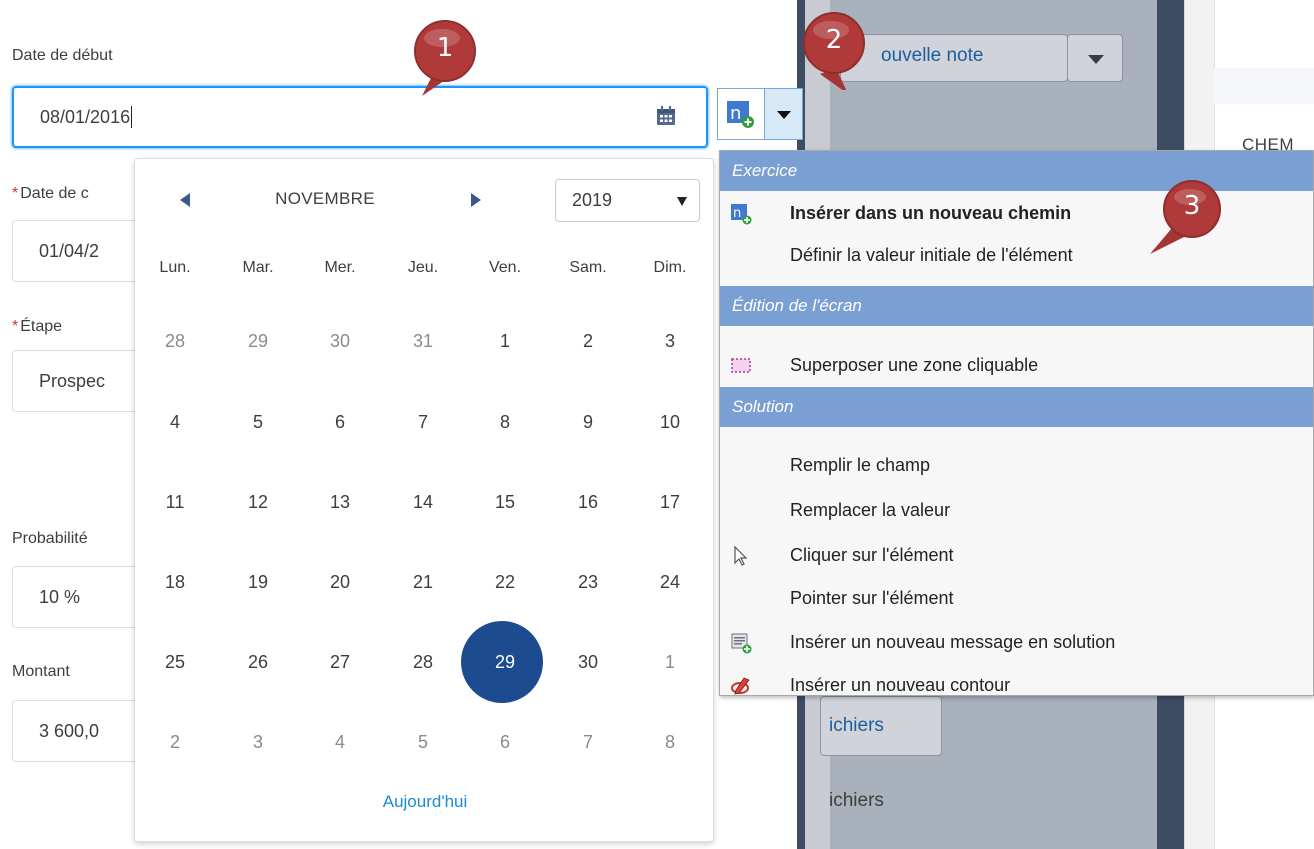 The height and width of the screenshot is (849, 1314). I want to click on calendar-day: 9, so click(588, 422).